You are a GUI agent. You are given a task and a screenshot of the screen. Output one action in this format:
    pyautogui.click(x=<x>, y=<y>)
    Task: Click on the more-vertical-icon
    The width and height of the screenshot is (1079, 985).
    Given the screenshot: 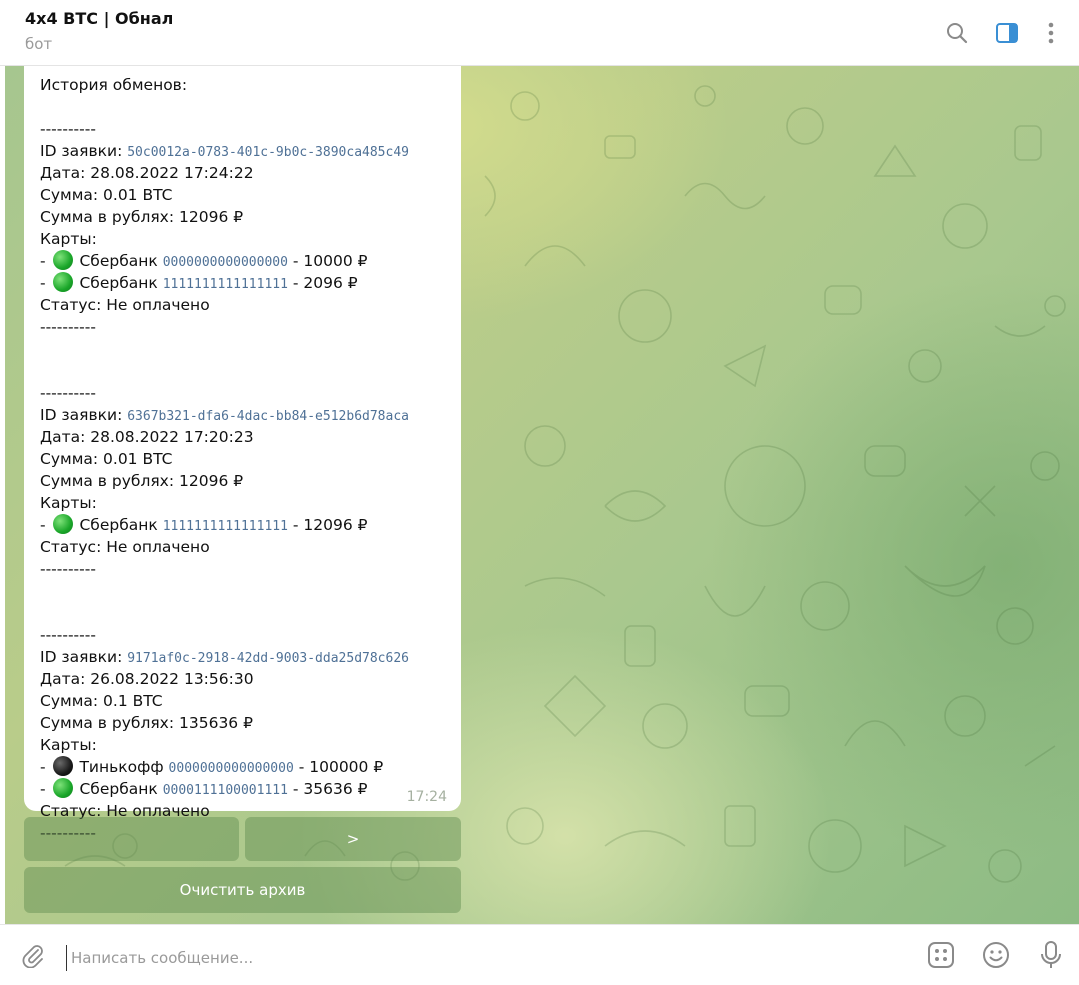 What is the action you would take?
    pyautogui.click(x=1051, y=33)
    